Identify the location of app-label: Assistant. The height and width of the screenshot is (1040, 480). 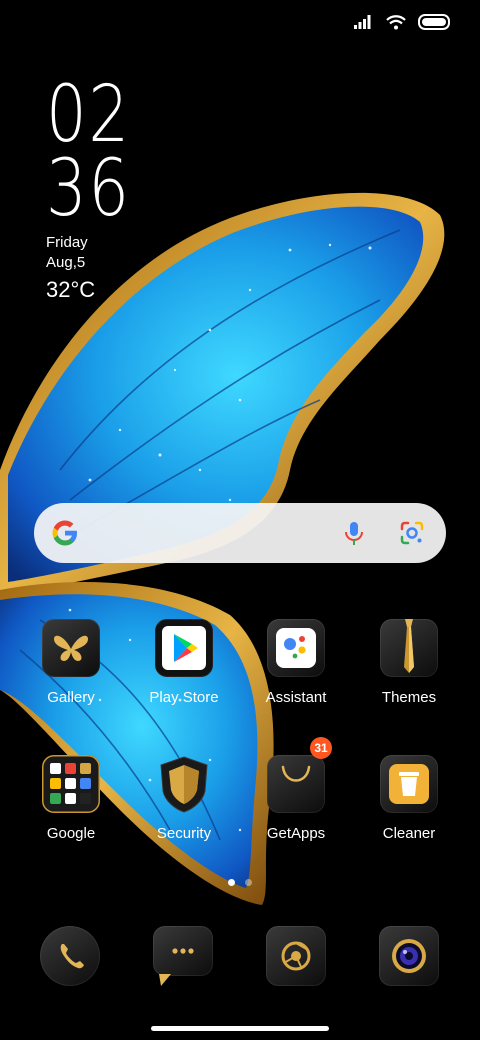
(296, 697).